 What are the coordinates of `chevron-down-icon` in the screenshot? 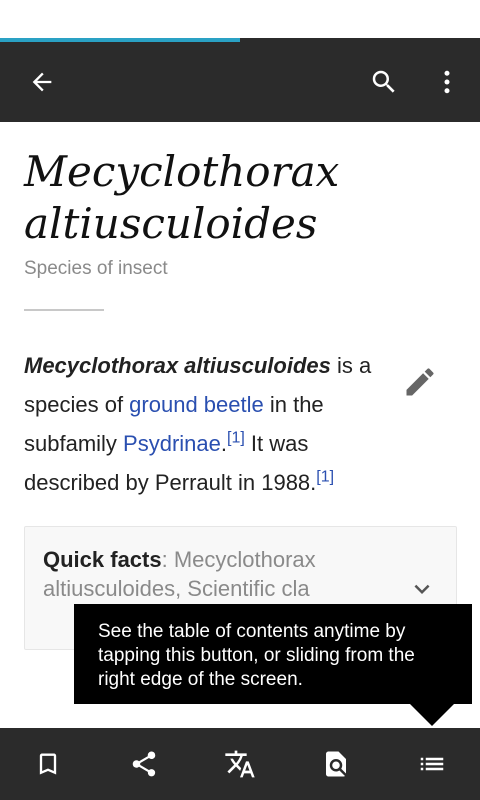 It's located at (422, 589).